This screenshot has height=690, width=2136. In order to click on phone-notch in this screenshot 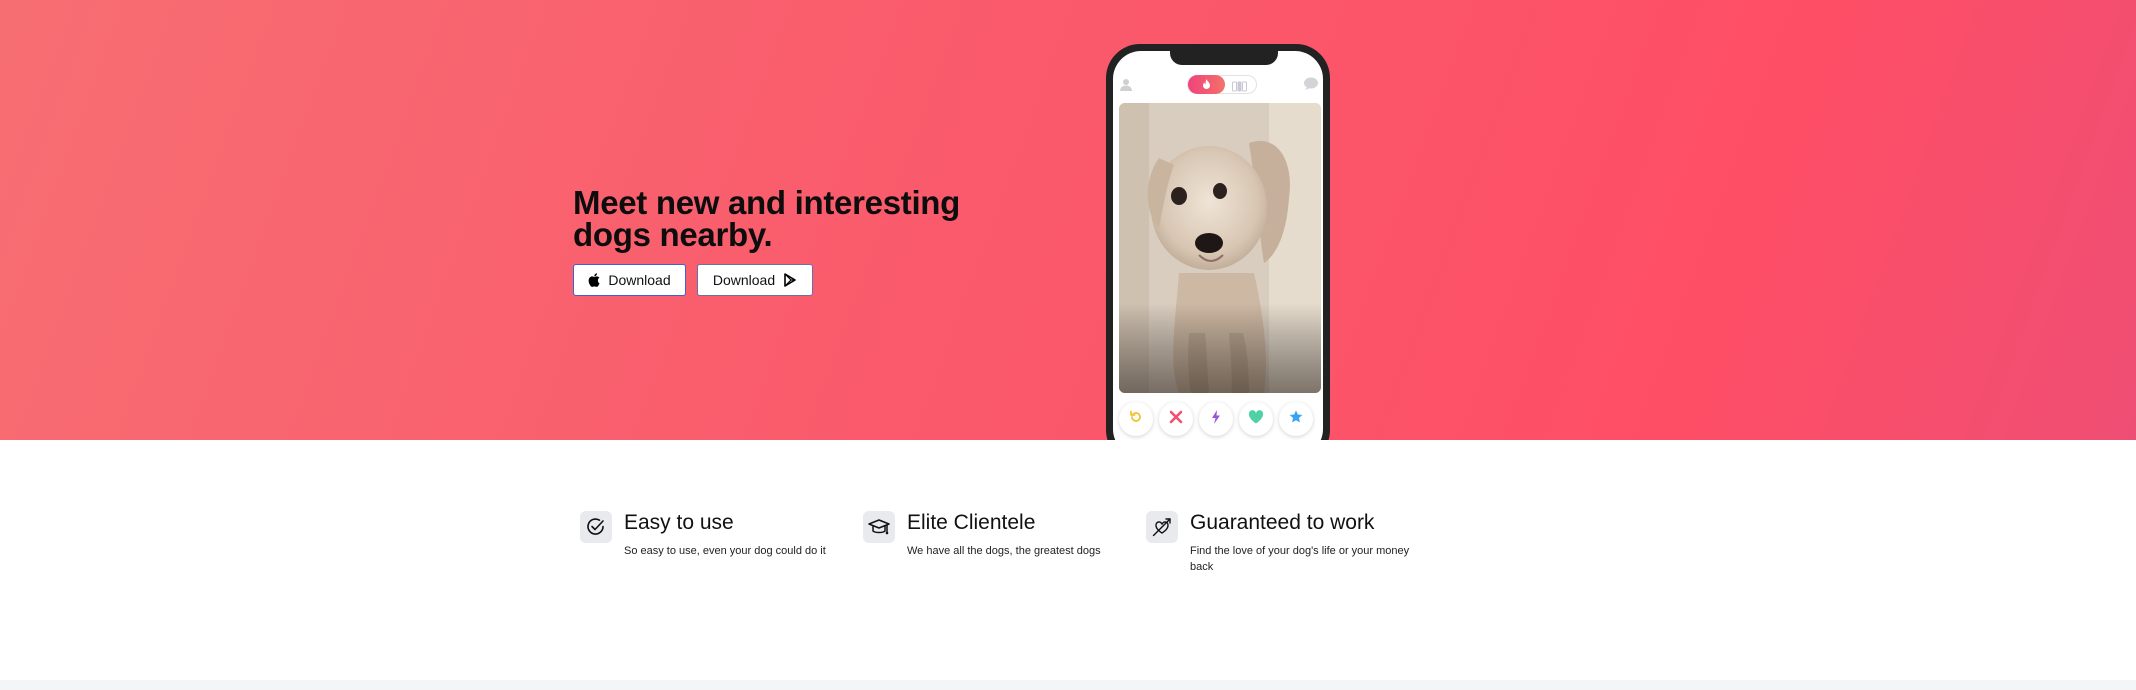, I will do `click(1224, 58)`.